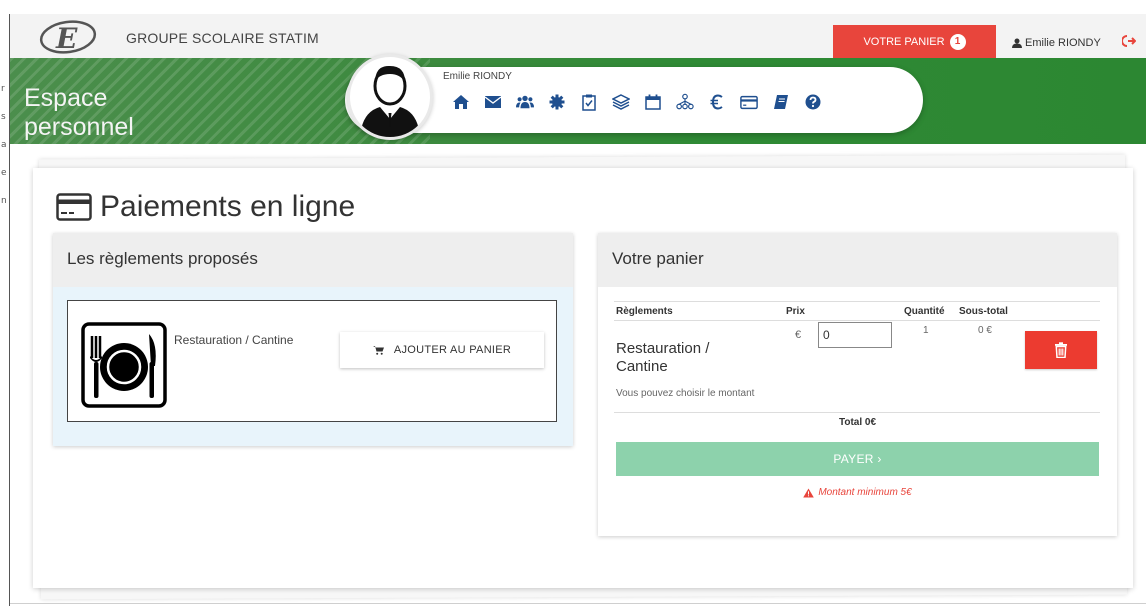 The width and height of the screenshot is (1146, 606). What do you see at coordinates (985, 330) in the screenshot?
I see `cart-row-subtotal: 0 €` at bounding box center [985, 330].